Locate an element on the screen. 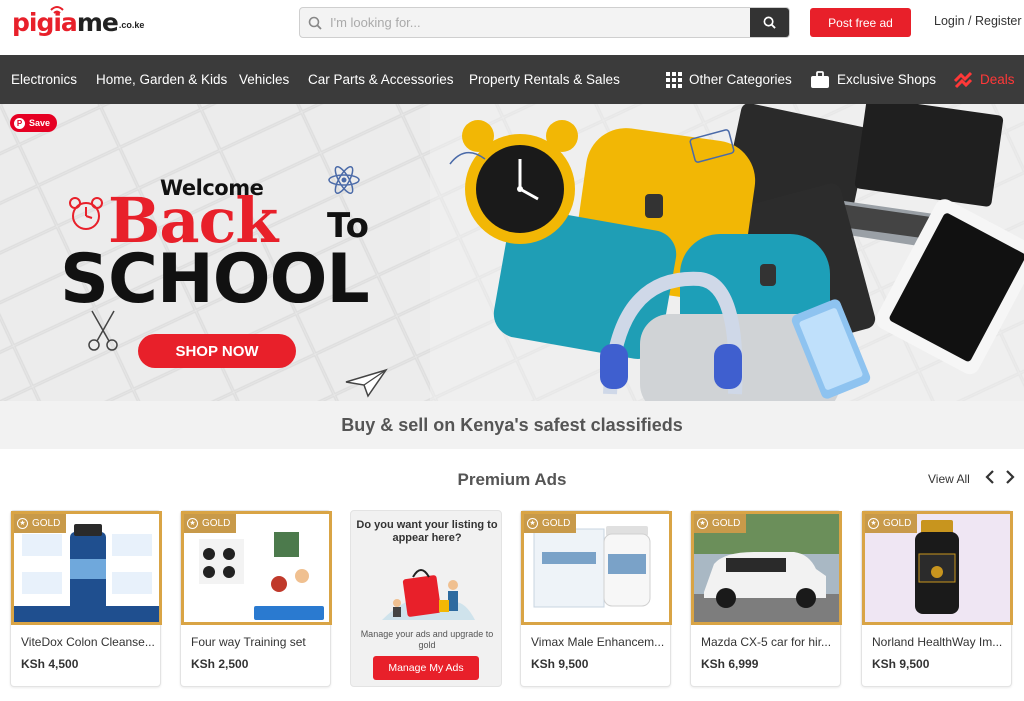 The height and width of the screenshot is (701, 1024). nav-electronics: Electronics is located at coordinates (44, 79).